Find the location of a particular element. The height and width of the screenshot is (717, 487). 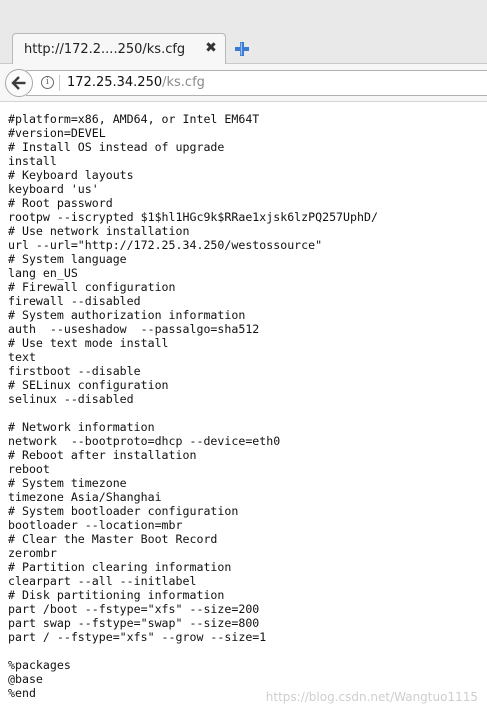

tab-strip: http://172.2....250/ks.cfg ✖ is located at coordinates (243, 32).